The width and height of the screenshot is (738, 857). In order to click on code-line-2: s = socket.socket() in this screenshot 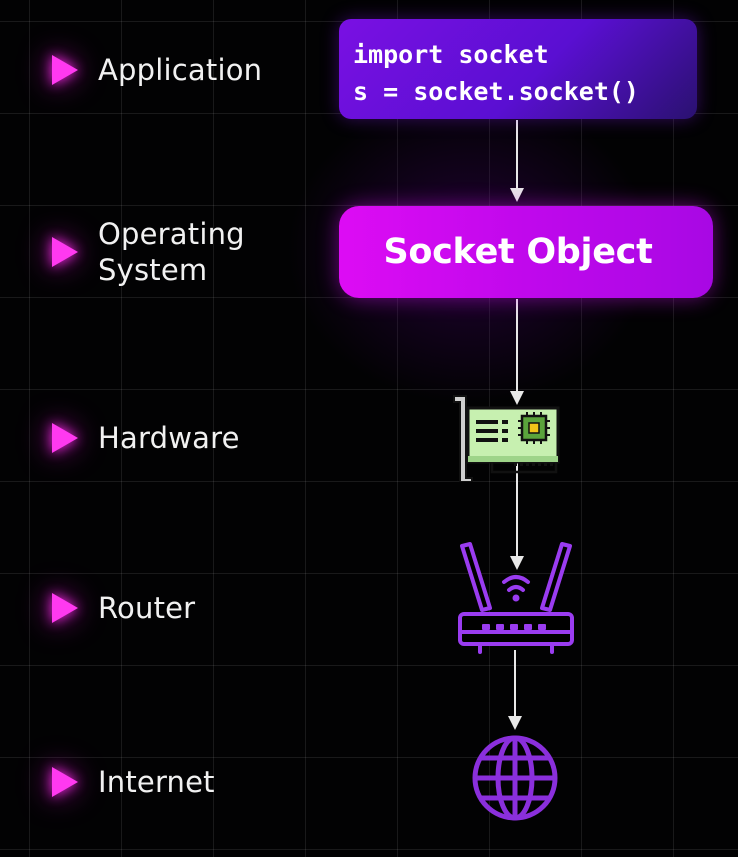, I will do `click(496, 91)`.